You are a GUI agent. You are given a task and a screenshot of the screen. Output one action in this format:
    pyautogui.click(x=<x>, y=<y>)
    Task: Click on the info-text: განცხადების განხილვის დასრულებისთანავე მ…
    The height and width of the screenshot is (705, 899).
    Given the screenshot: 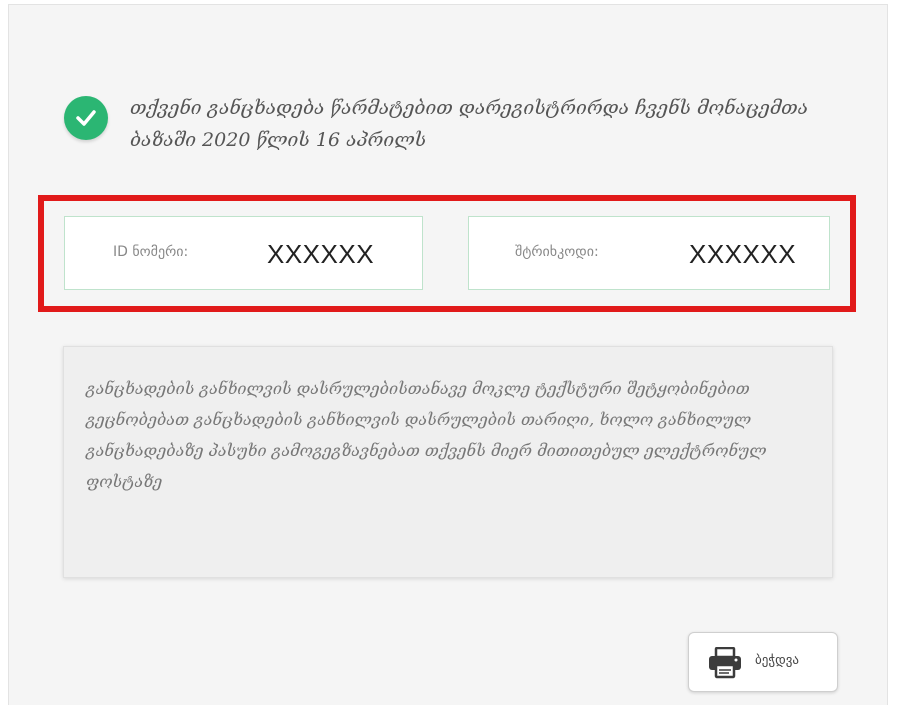 What is the action you would take?
    pyautogui.click(x=426, y=435)
    